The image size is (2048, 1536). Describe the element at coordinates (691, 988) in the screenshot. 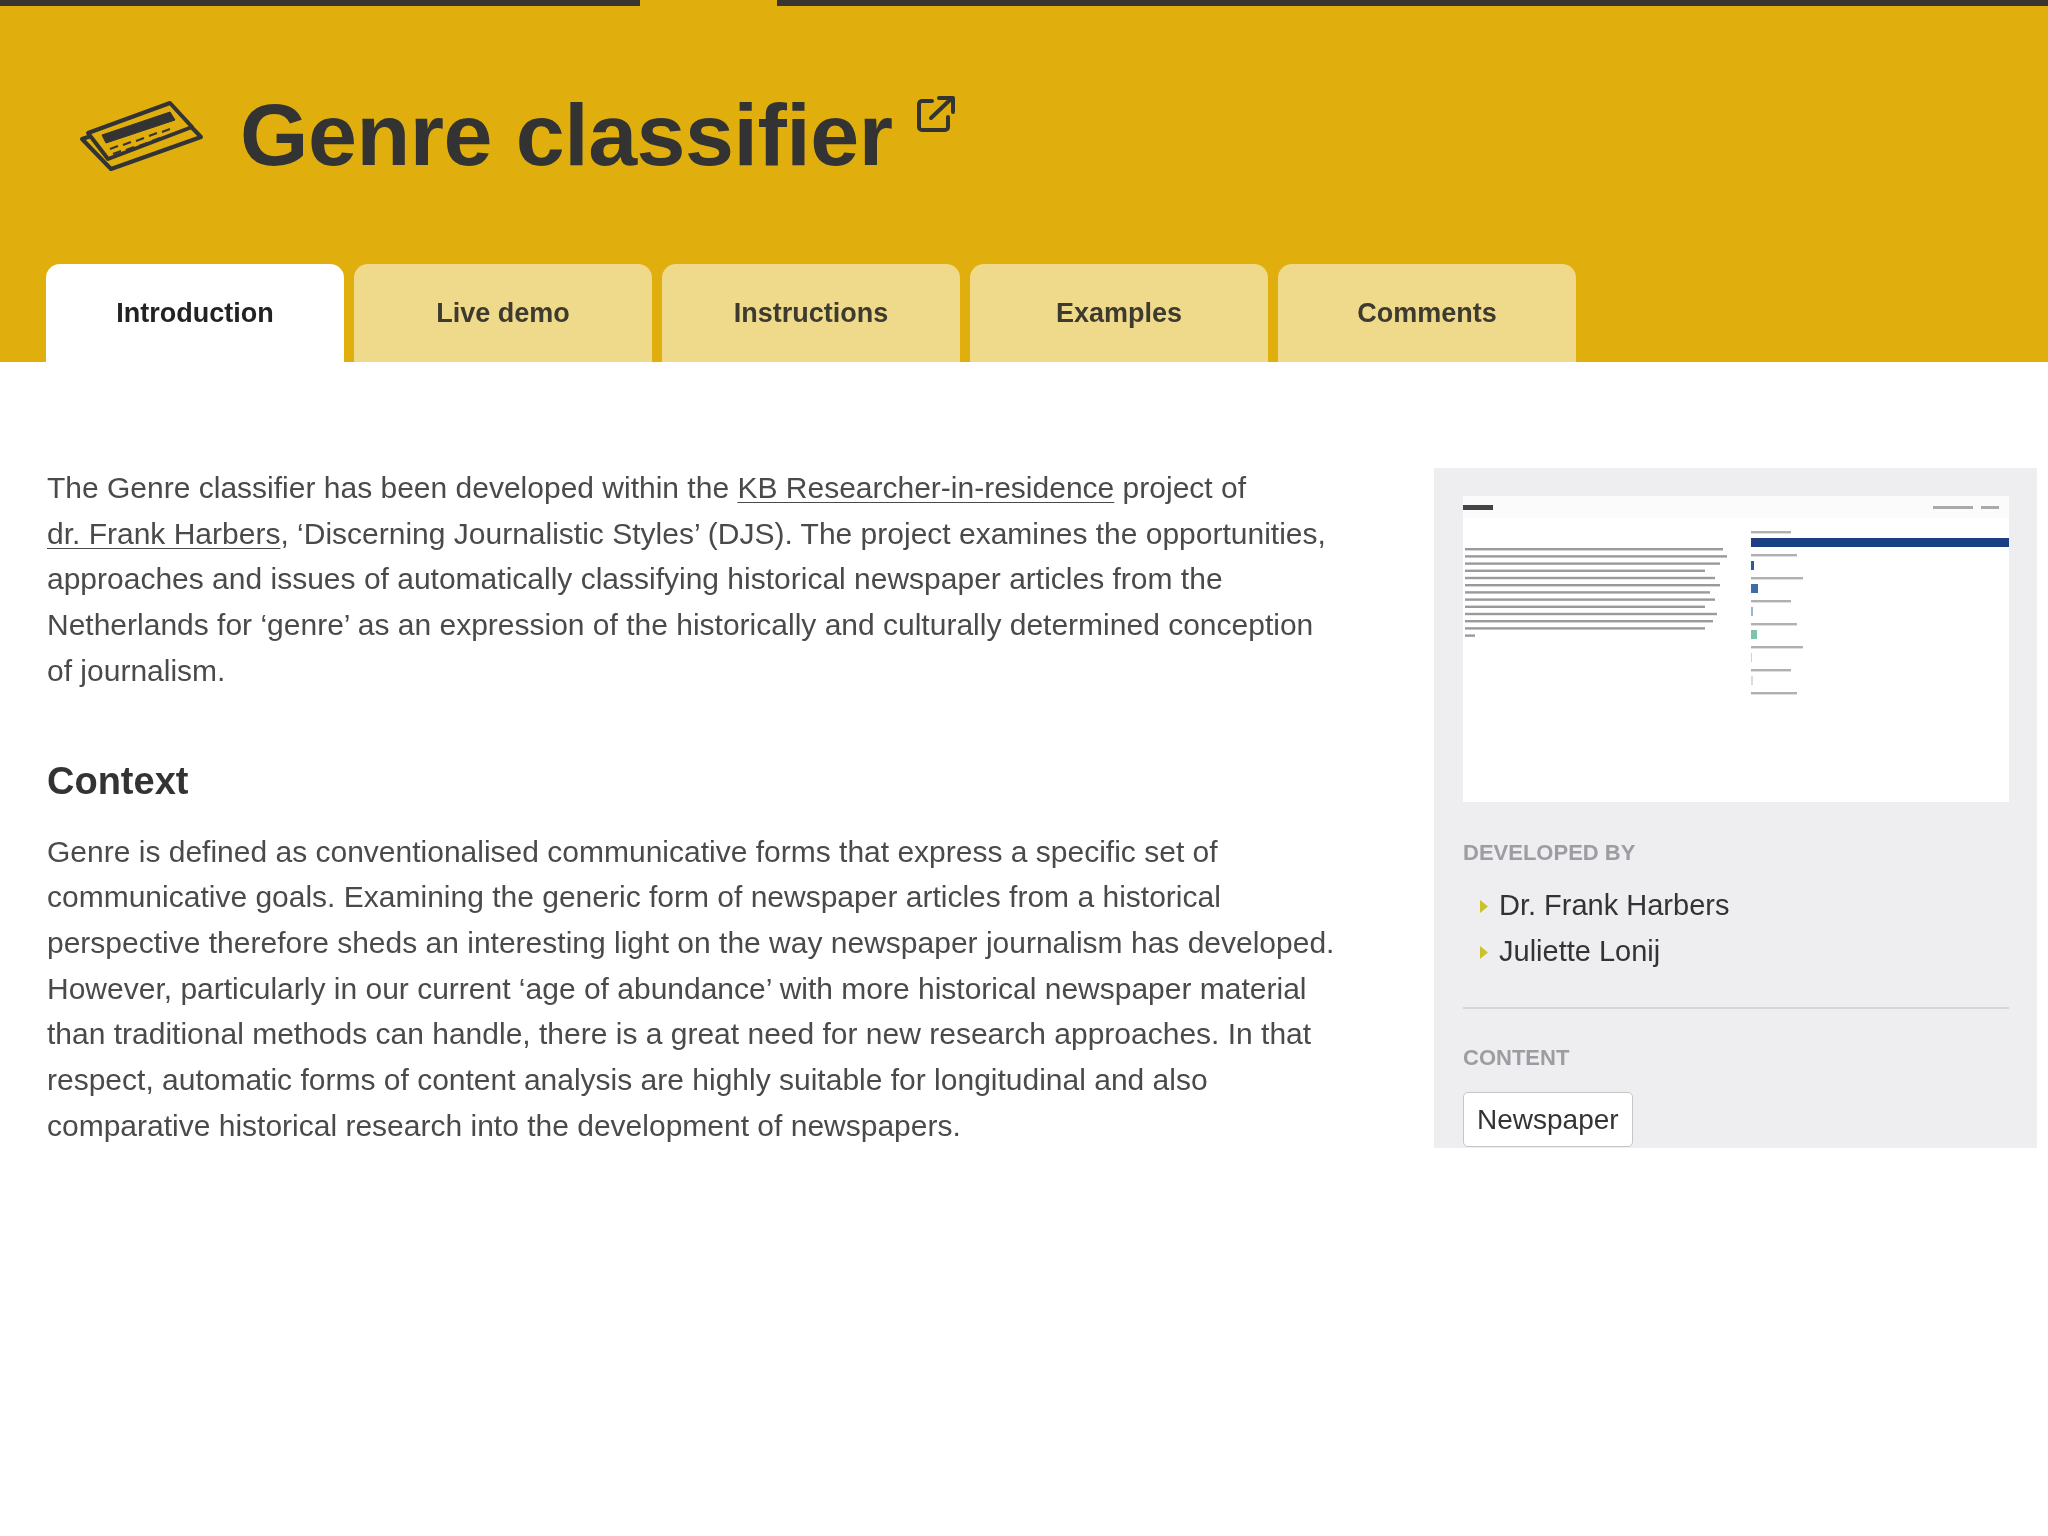

I see `context-paragraph: Genre is defined as conventionalised communicative forms that express a specific set of communicative goals. Examining the generic form of newspaper articles from a historical perspective therefore sheds an interesting light on the way newspaper journalism has developed. However, particularly in our current ‘age of abundance’ with more historical newspaper material than traditional methods can handle, there is a great need for new research approaches. In that respect, automatic forms of content analysis are highly suitable for longitudinal and also comparative historical research into the development of newspapers.` at that location.